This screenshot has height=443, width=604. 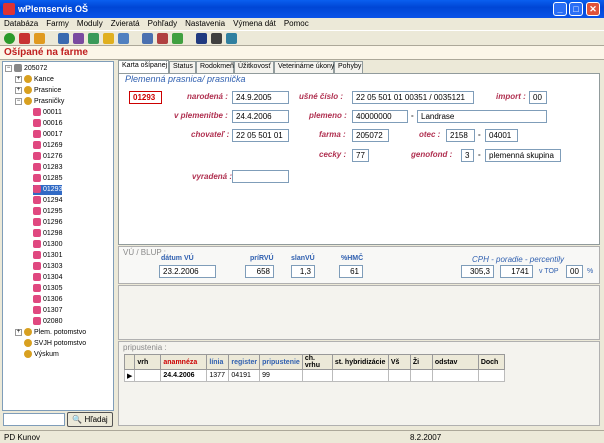 I want to click on cph-field: 305,3, so click(x=477, y=271).